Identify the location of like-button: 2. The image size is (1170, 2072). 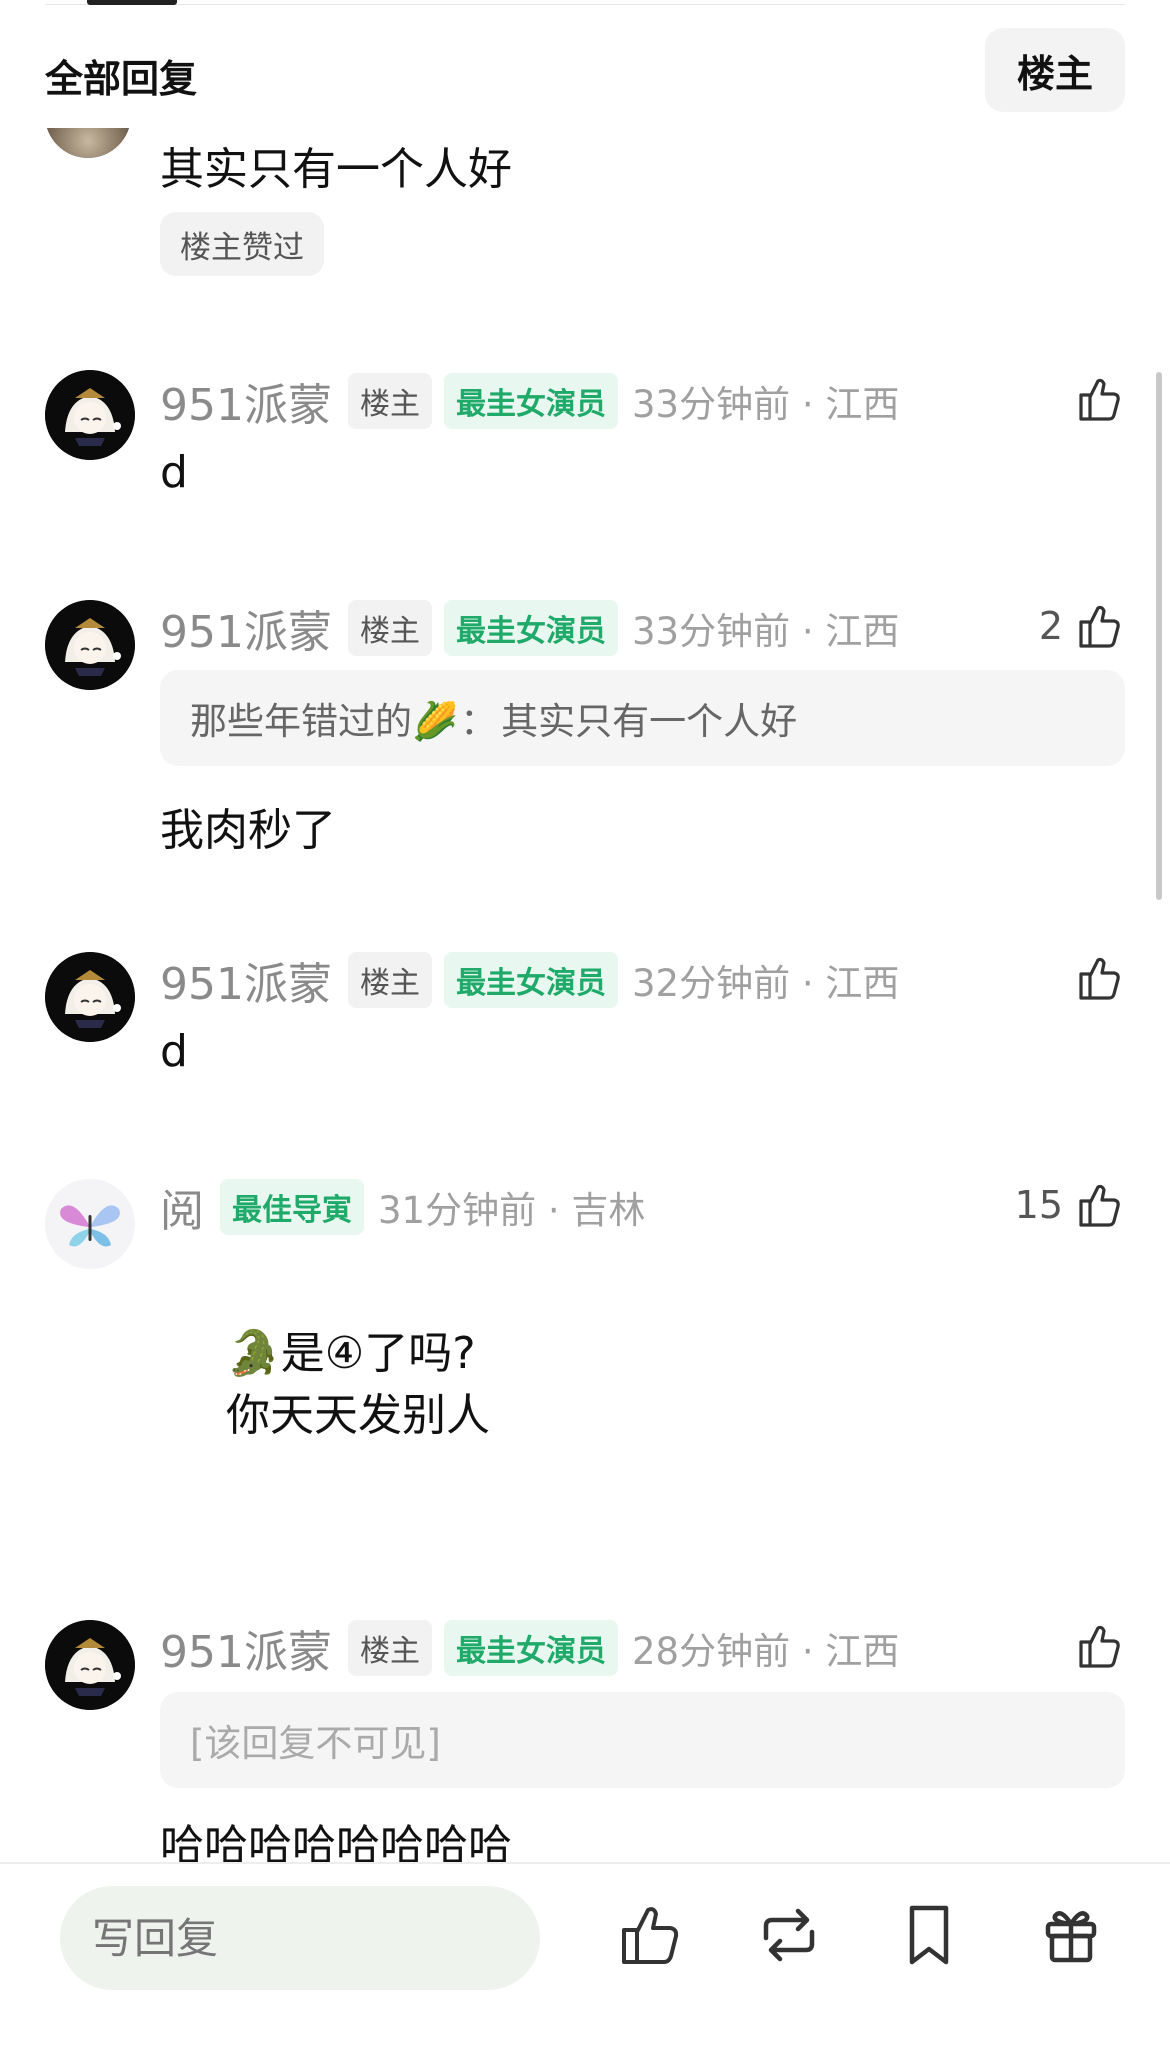
(1082, 626).